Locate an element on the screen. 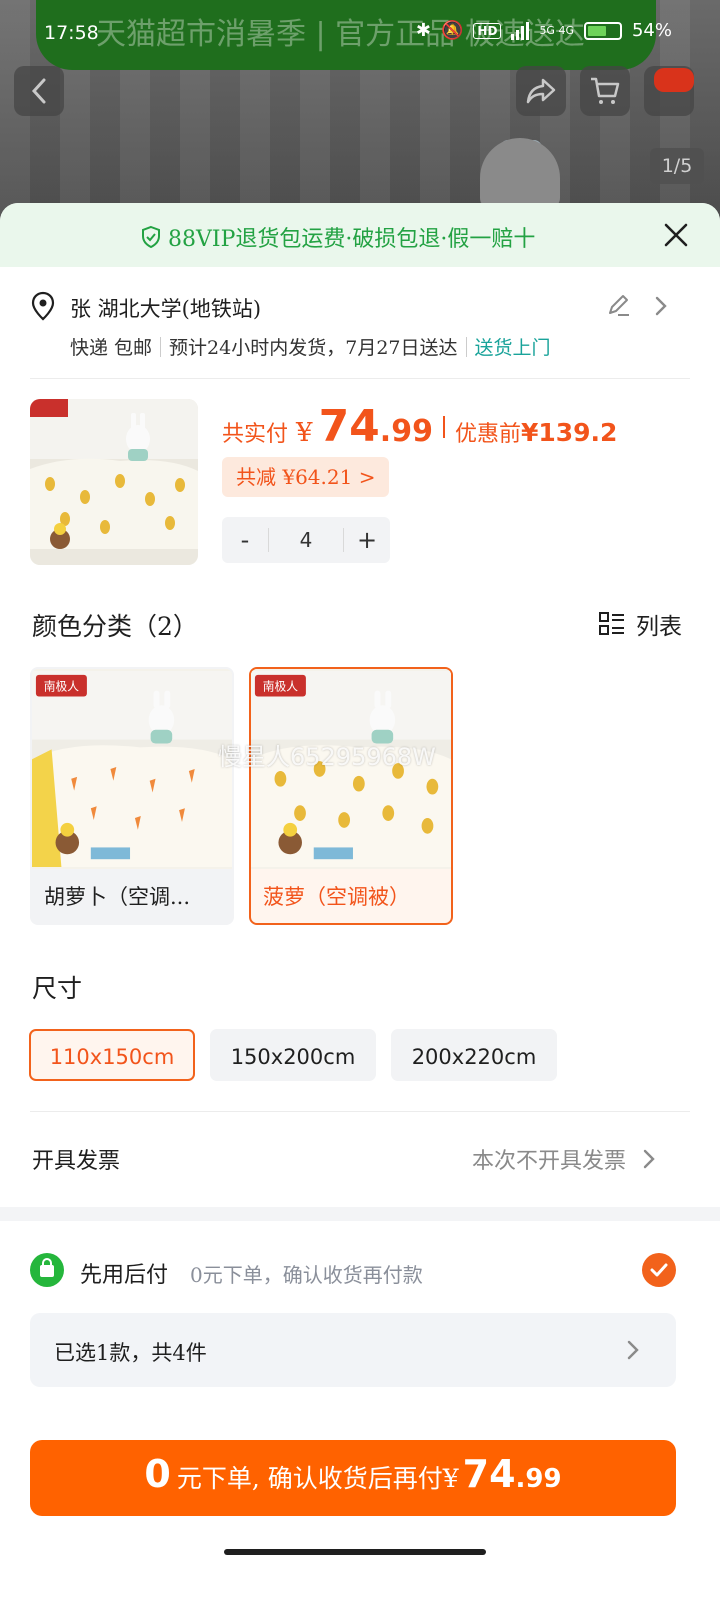 This screenshot has height=1600, width=720. cart-button is located at coordinates (605, 91).